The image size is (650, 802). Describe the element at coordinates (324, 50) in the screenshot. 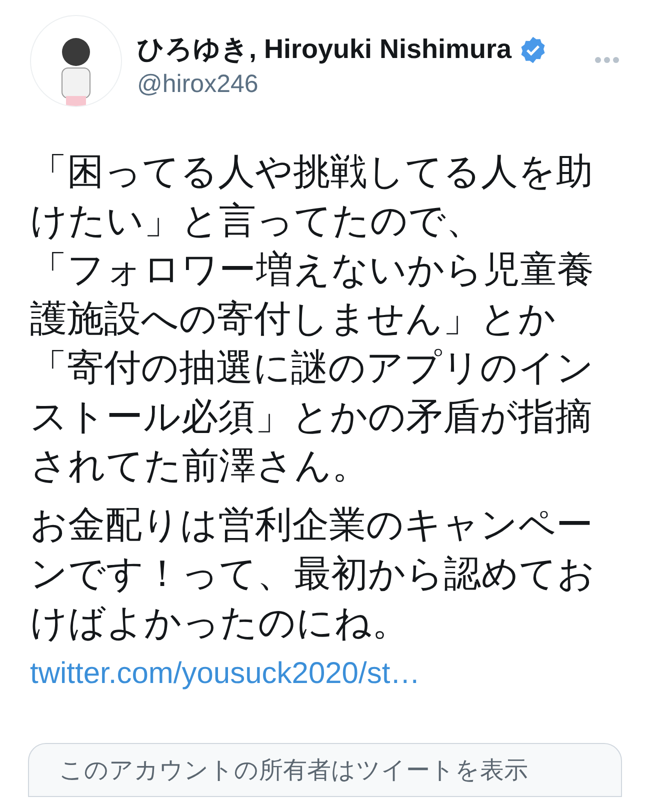

I see `author-name: ひろゆき, Hiroyuki Nishimura` at that location.